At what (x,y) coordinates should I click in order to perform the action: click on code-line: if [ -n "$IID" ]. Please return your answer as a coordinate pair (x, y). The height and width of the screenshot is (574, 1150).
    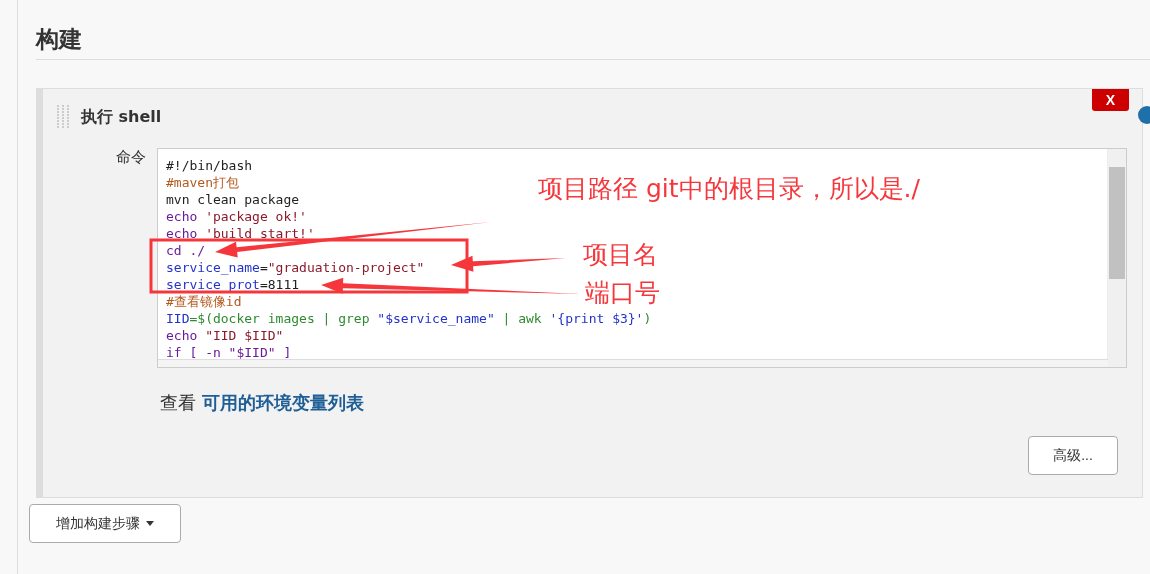
    Looking at the image, I should click on (229, 352).